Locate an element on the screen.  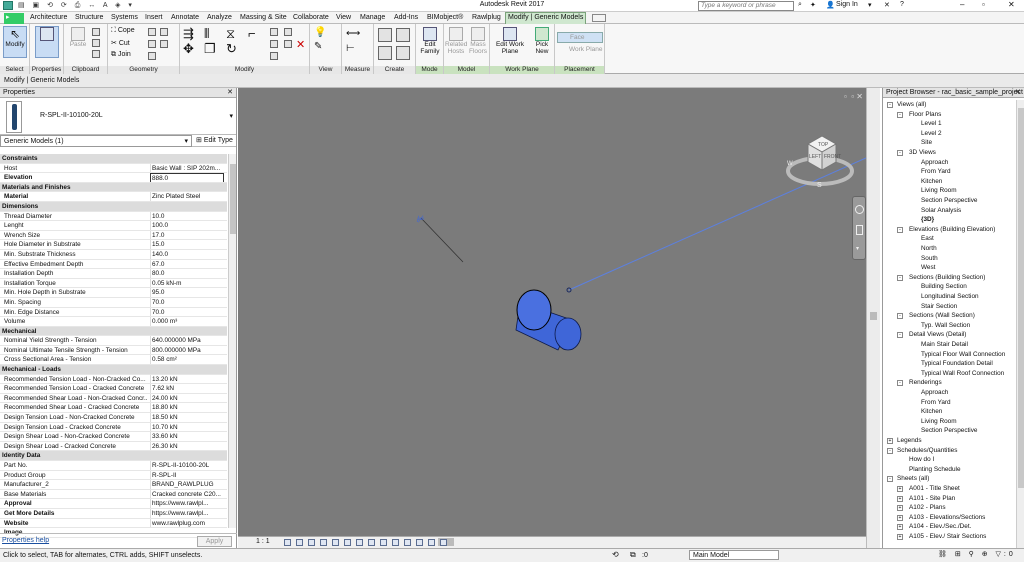
property-value: www.rawlplug.com is located at coordinates (187, 523).